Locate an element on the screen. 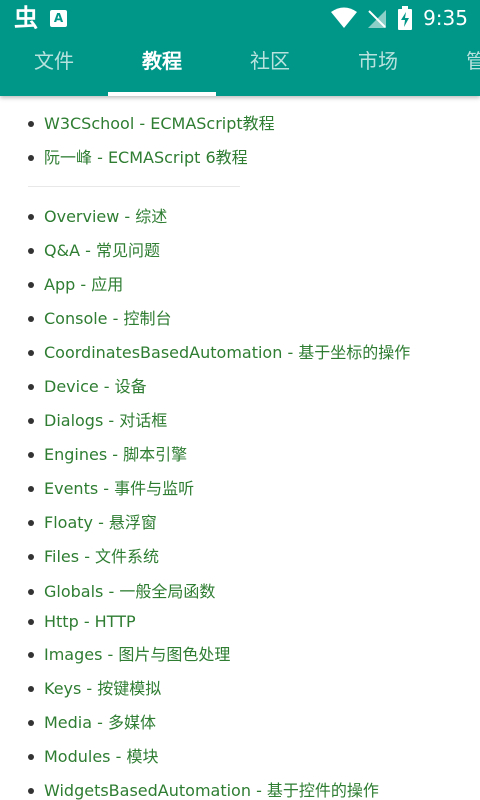 Image resolution: width=480 pixels, height=800 pixels. tab-bar: 文件 教程 社区 市场 管 is located at coordinates (240, 68).